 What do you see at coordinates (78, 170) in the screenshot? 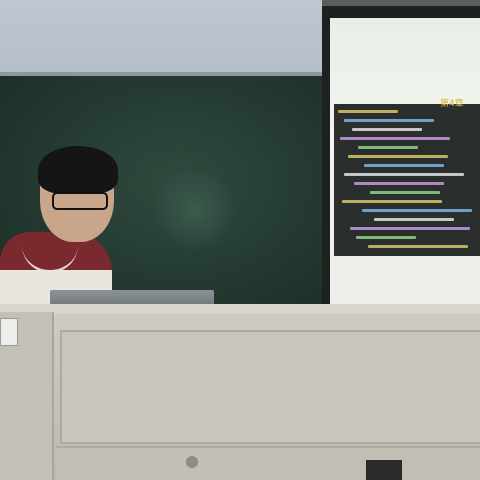
I see `presenter-hair` at bounding box center [78, 170].